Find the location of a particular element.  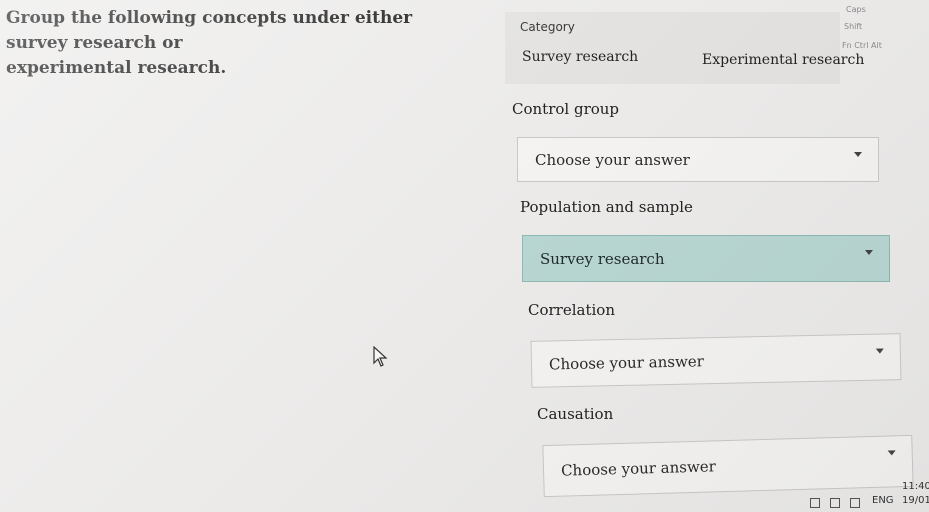

tablet-icon is located at coordinates (815, 503).